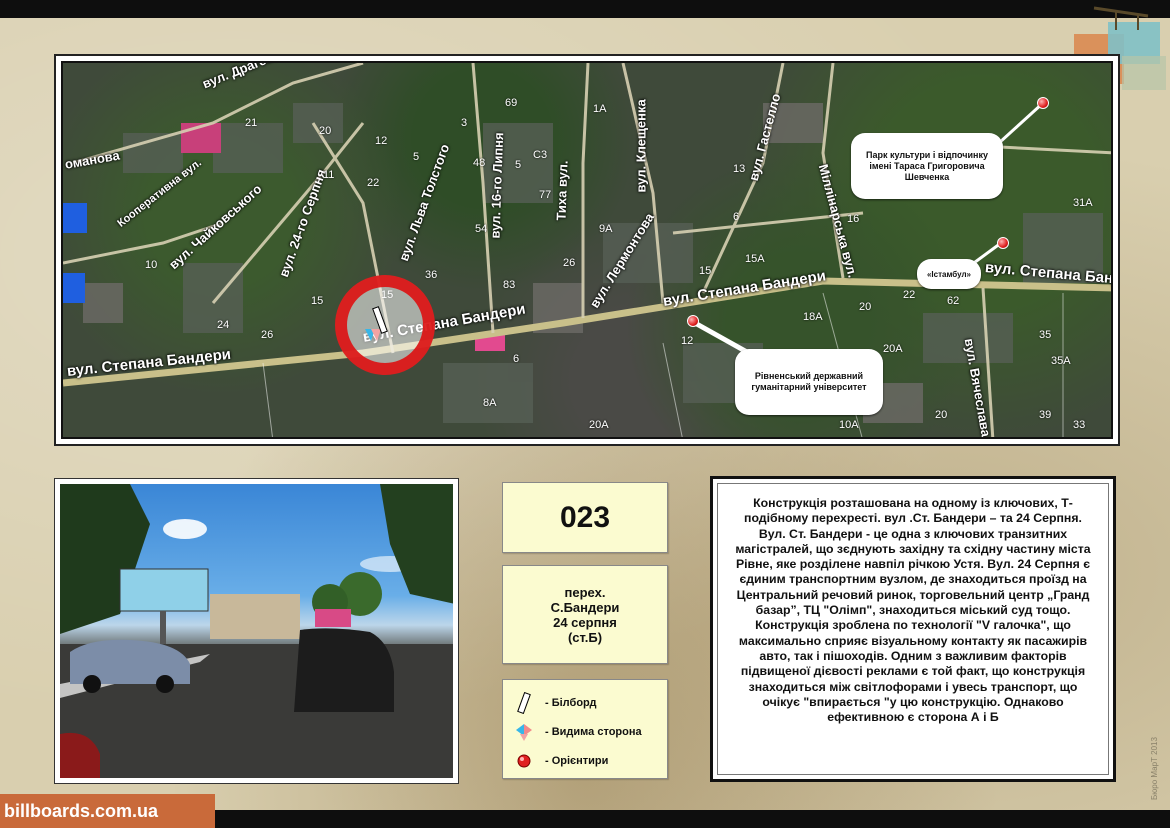 The height and width of the screenshot is (828, 1170). I want to click on house-number: 13, so click(739, 169).